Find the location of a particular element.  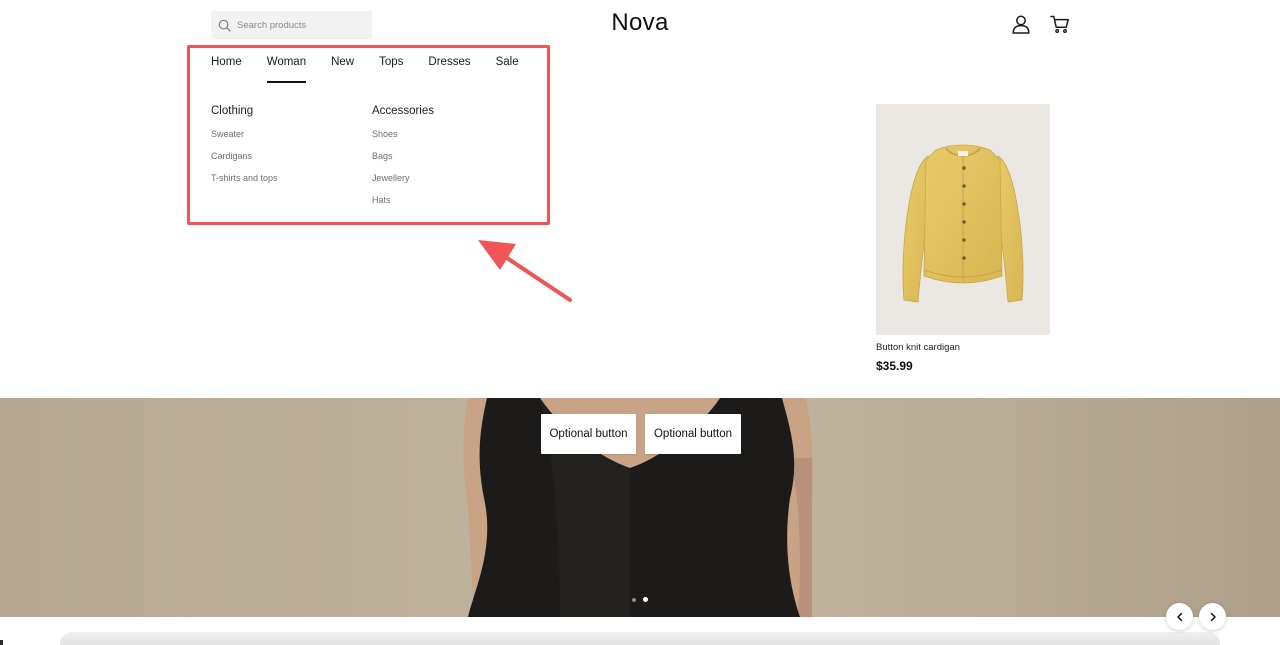

product-name: Button knit cardigan is located at coordinates (918, 347).